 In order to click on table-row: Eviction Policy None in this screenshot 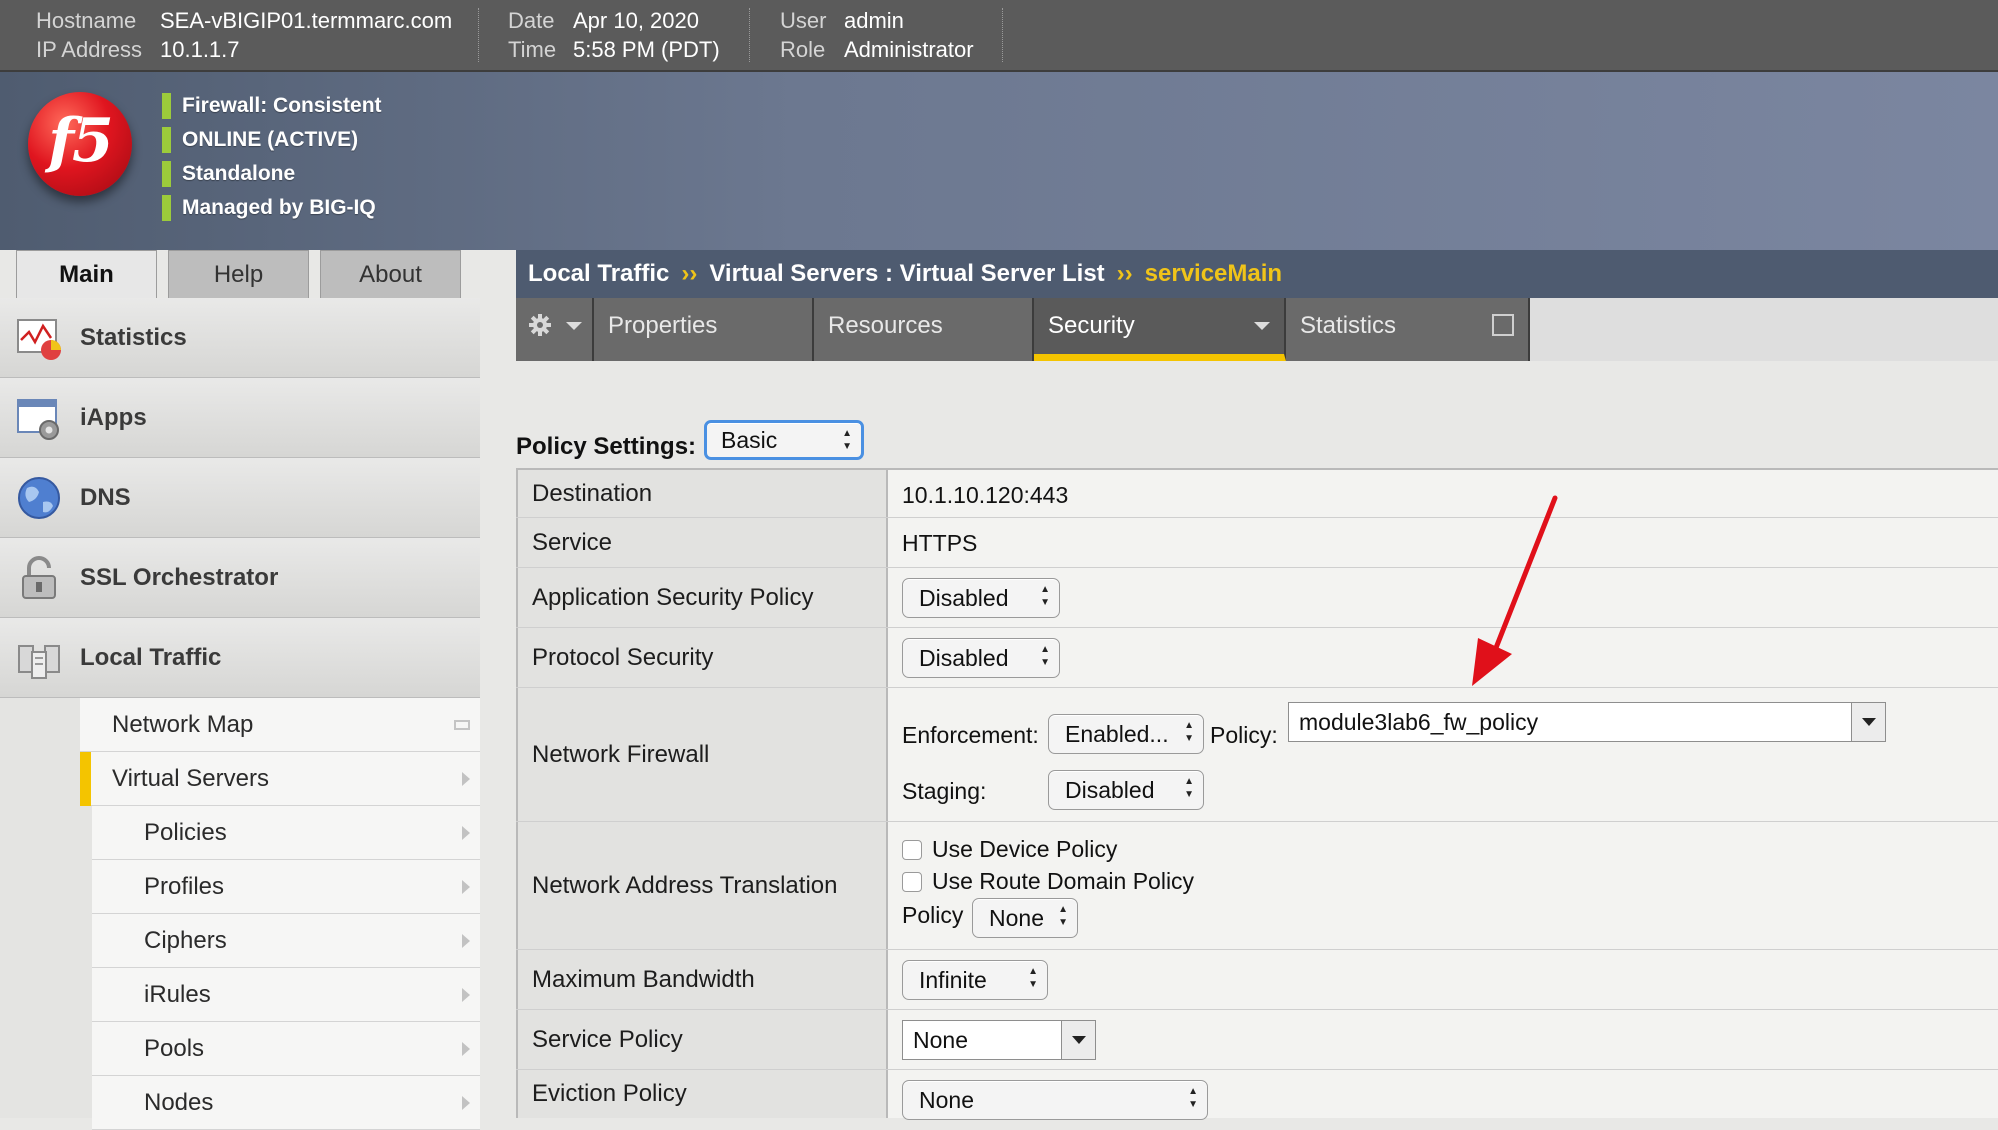, I will do `click(1257, 1095)`.